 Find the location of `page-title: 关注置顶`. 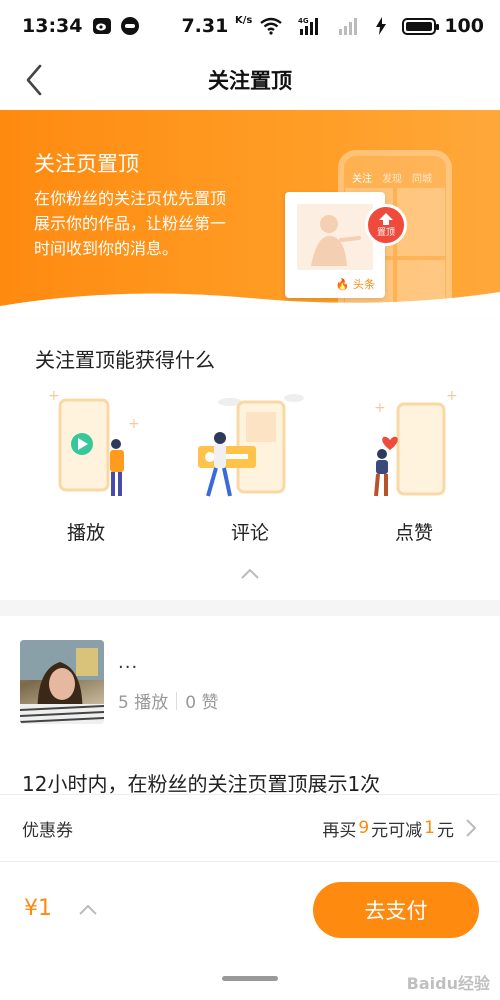

page-title: 关注置顶 is located at coordinates (250, 81).